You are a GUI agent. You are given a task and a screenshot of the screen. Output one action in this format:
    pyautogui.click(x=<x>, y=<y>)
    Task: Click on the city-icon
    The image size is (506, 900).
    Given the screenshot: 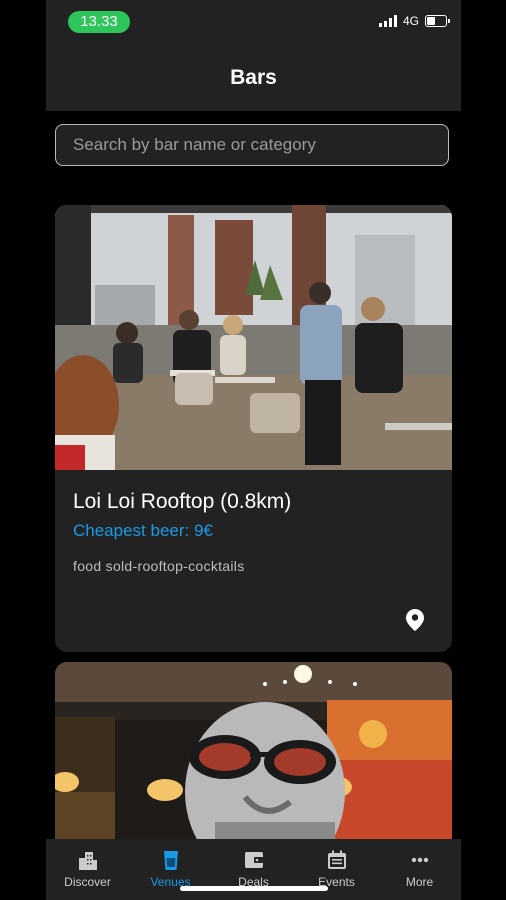 What is the action you would take?
    pyautogui.click(x=87, y=861)
    